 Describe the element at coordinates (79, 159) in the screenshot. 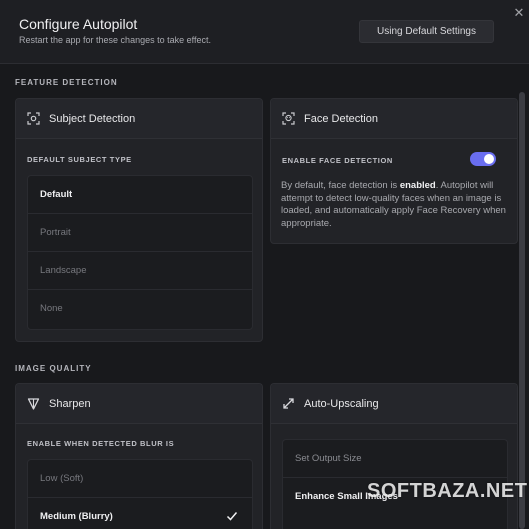

I see `default-subject-type-label: DEFAULT SUBJECT TYPE` at that location.